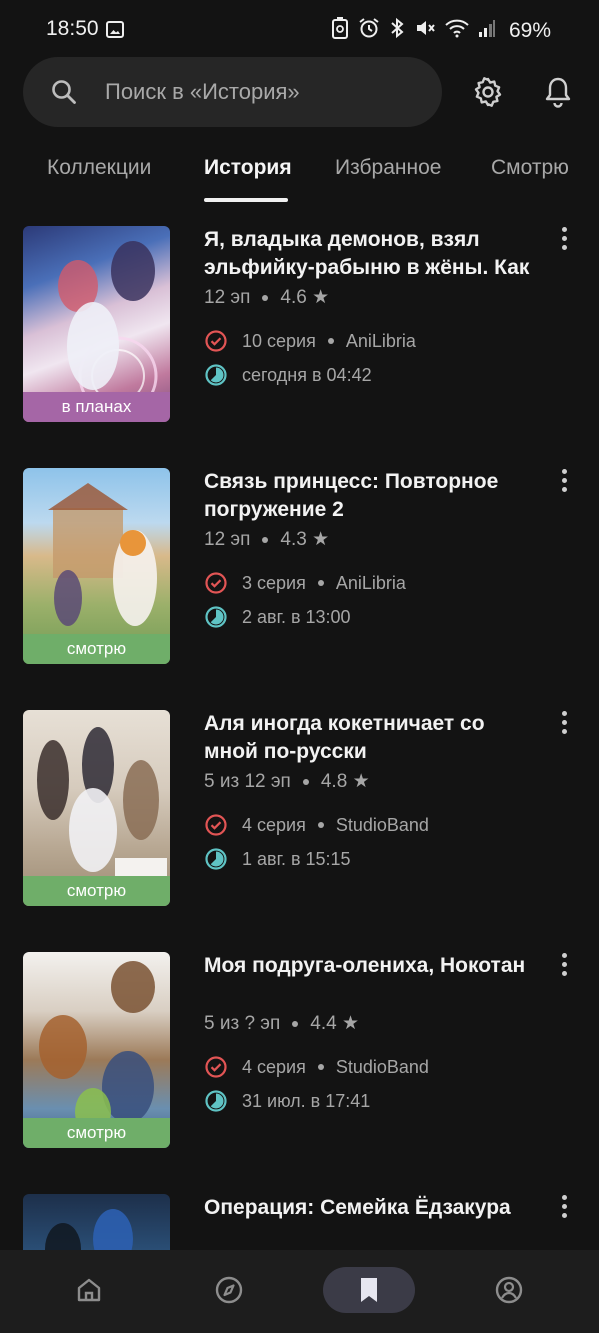 The width and height of the screenshot is (599, 1333). I want to click on profile-icon, so click(509, 1290).